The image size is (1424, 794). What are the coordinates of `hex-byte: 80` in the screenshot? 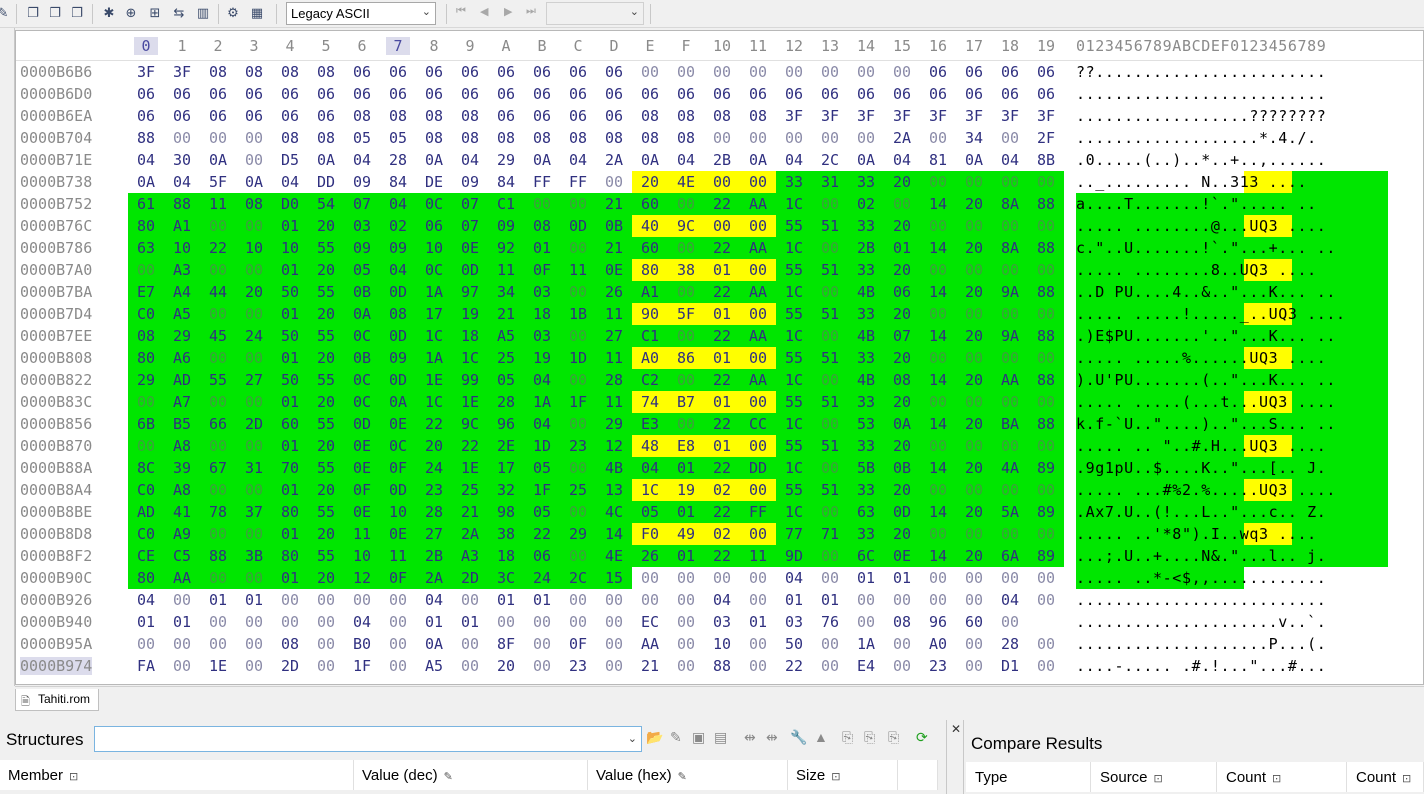 It's located at (290, 512).